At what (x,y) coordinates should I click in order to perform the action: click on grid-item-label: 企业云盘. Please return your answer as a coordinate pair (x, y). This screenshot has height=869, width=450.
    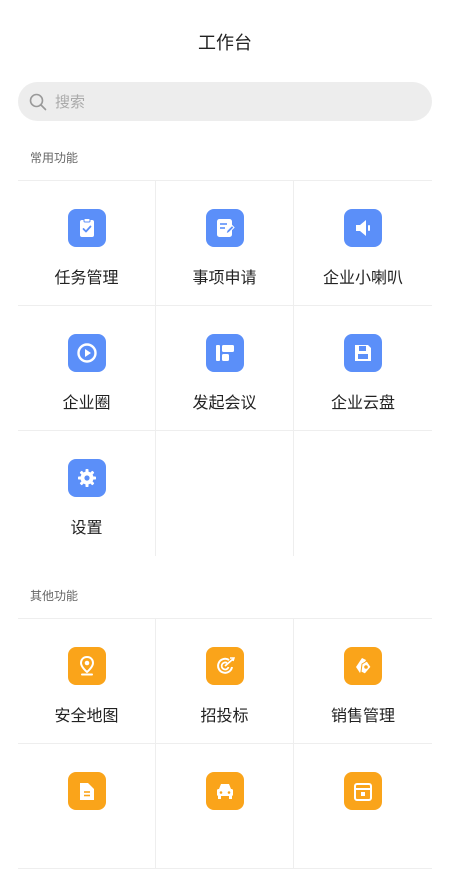
    Looking at the image, I should click on (362, 402).